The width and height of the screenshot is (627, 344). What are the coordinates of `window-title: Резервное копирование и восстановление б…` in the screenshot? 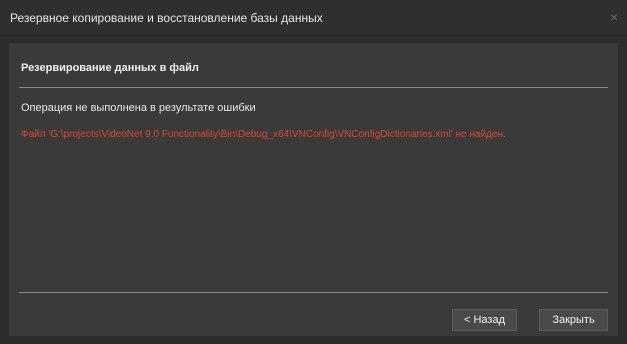 It's located at (166, 18).